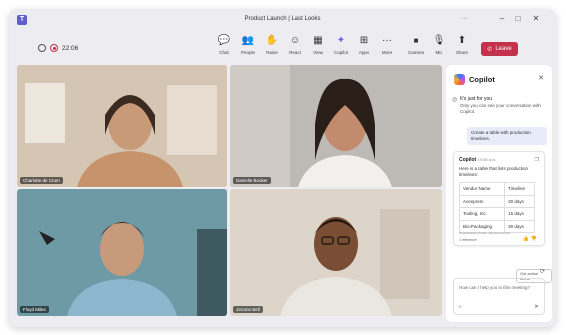  I want to click on response-header: Copilot 10:35 a.m., so click(478, 160).